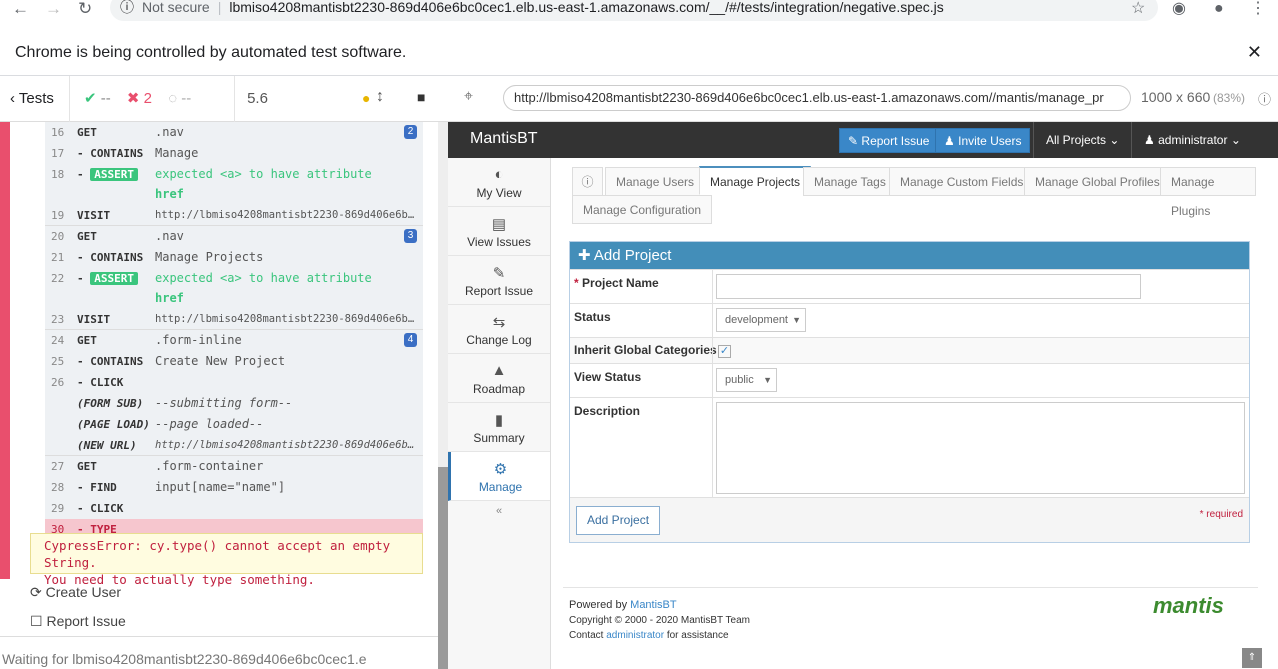  What do you see at coordinates (234, 487) in the screenshot?
I see `command-row: 28 - FIND input[name="name"]` at bounding box center [234, 487].